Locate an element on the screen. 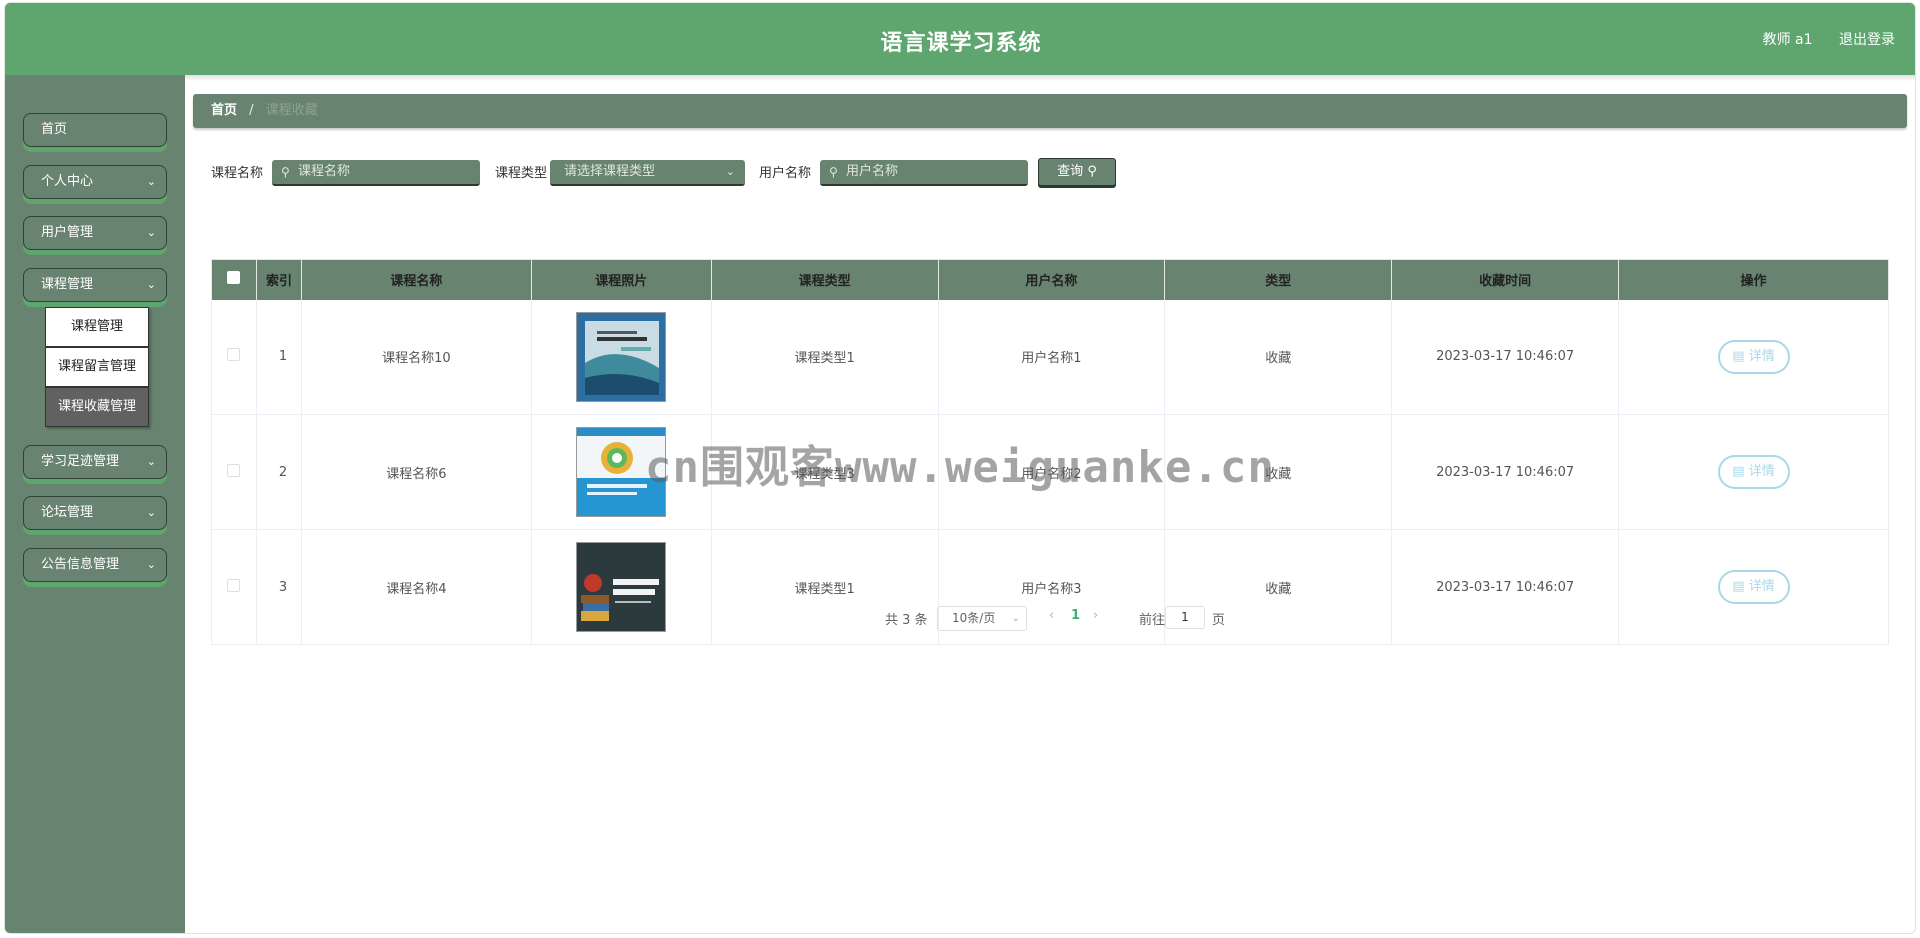 The image size is (1920, 938). course-submenu: 课程管理 课程留言管理 课程收藏管理 is located at coordinates (97, 367).